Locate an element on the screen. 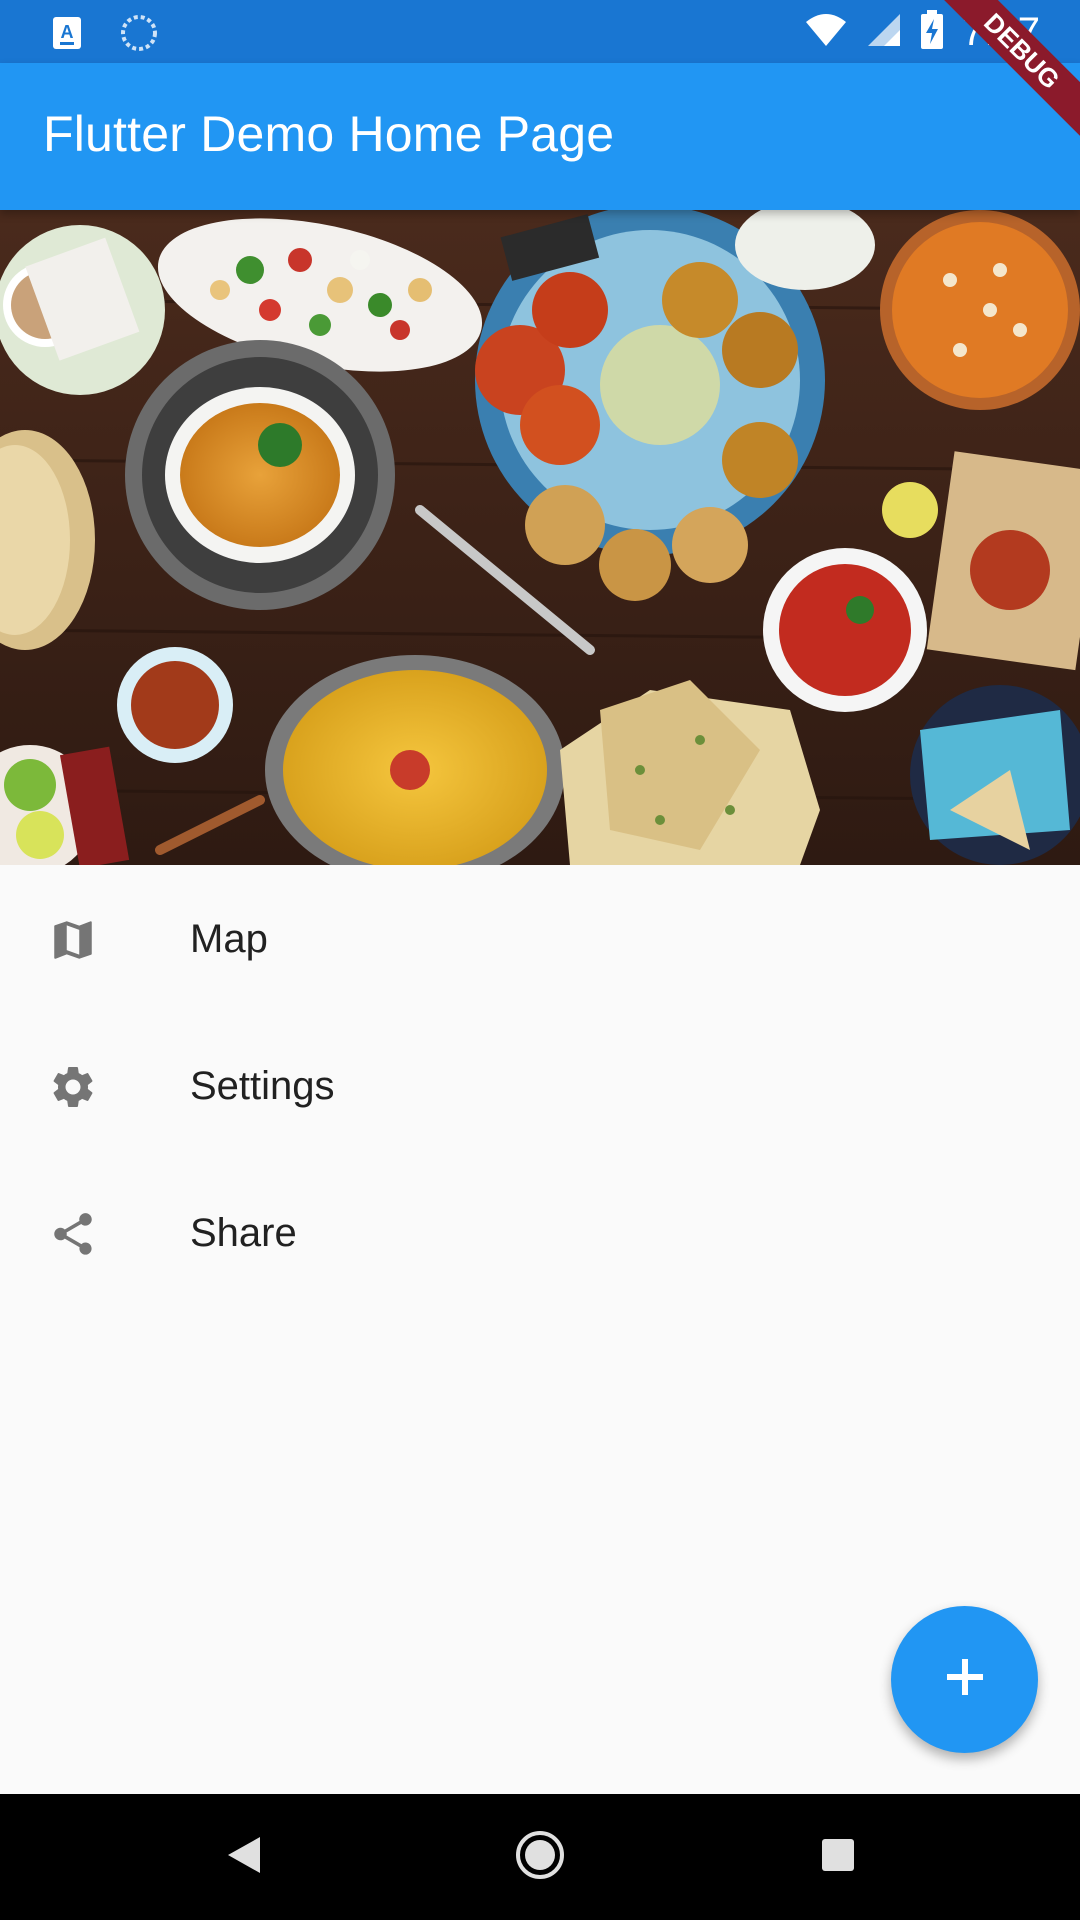 The width and height of the screenshot is (1080, 1920). back-button is located at coordinates (244, 1857).